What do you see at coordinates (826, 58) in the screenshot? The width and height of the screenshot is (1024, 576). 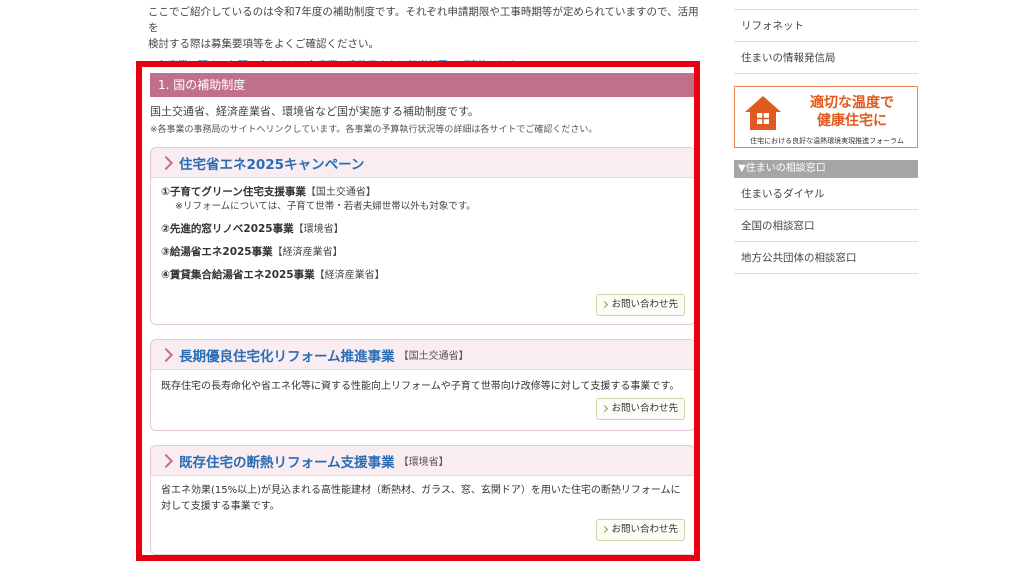 I see `sidebar-item-housing-info: 住まいの情報発信局` at bounding box center [826, 58].